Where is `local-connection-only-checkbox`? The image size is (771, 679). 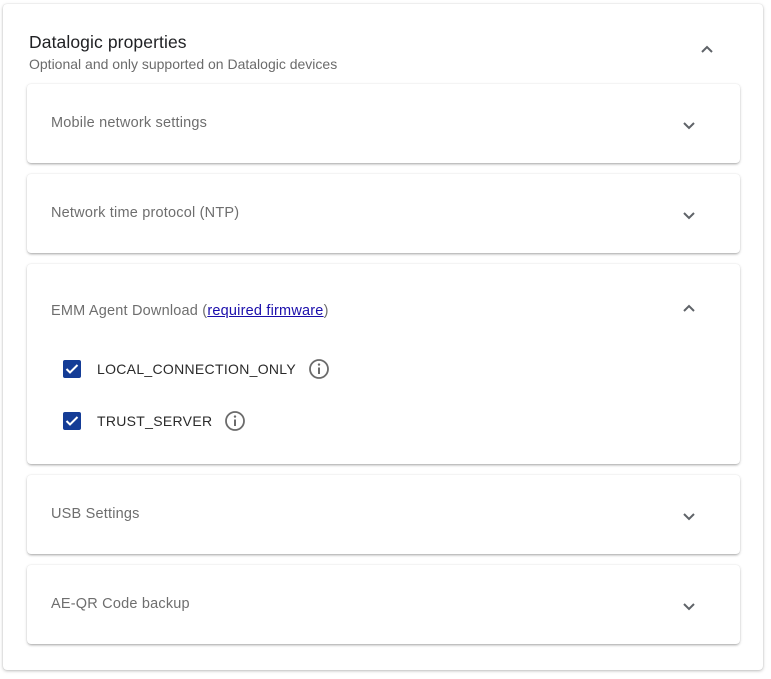 local-connection-only-checkbox is located at coordinates (72, 369).